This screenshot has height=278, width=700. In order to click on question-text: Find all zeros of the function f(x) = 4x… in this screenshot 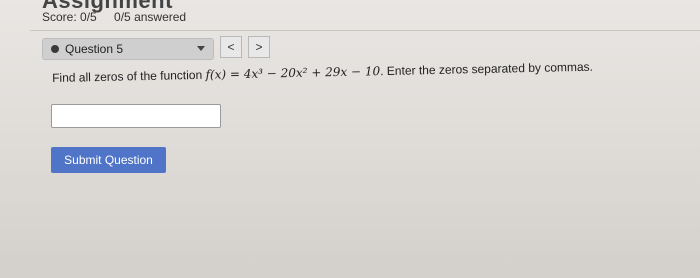, I will do `click(352, 71)`.